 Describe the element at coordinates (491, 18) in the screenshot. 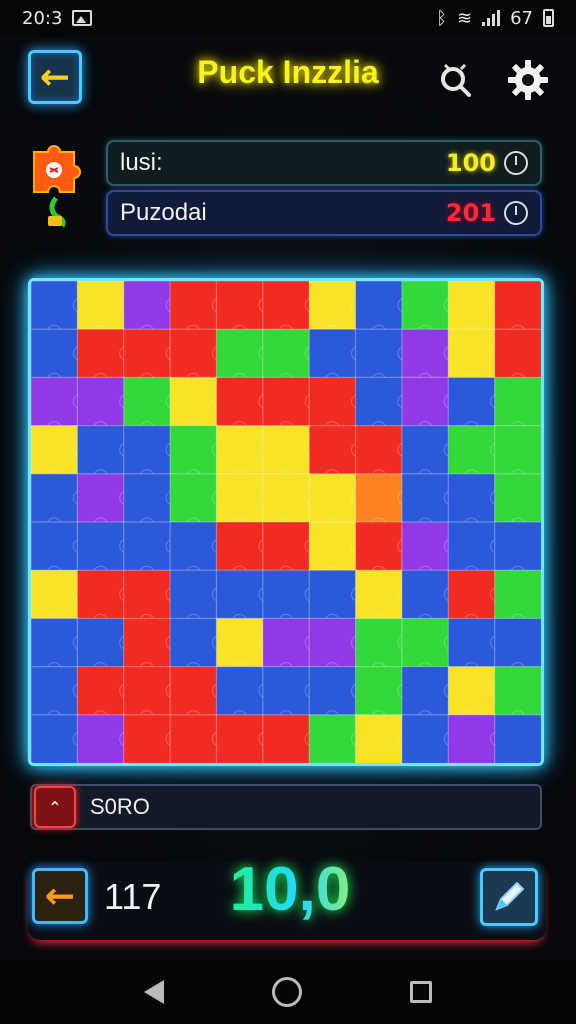

I see `signal-icon` at that location.